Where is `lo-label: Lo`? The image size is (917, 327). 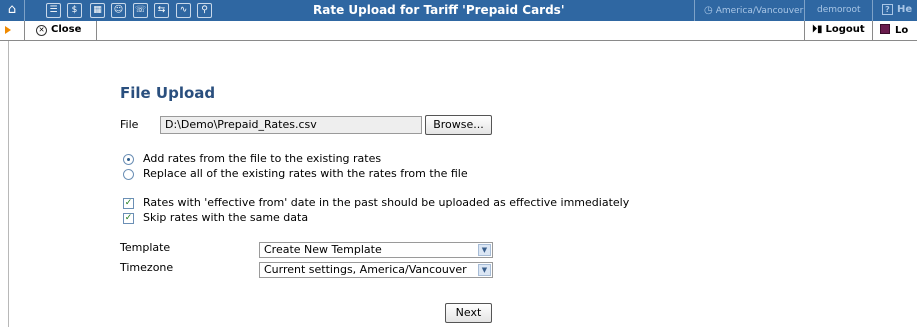 lo-label: Lo is located at coordinates (902, 30).